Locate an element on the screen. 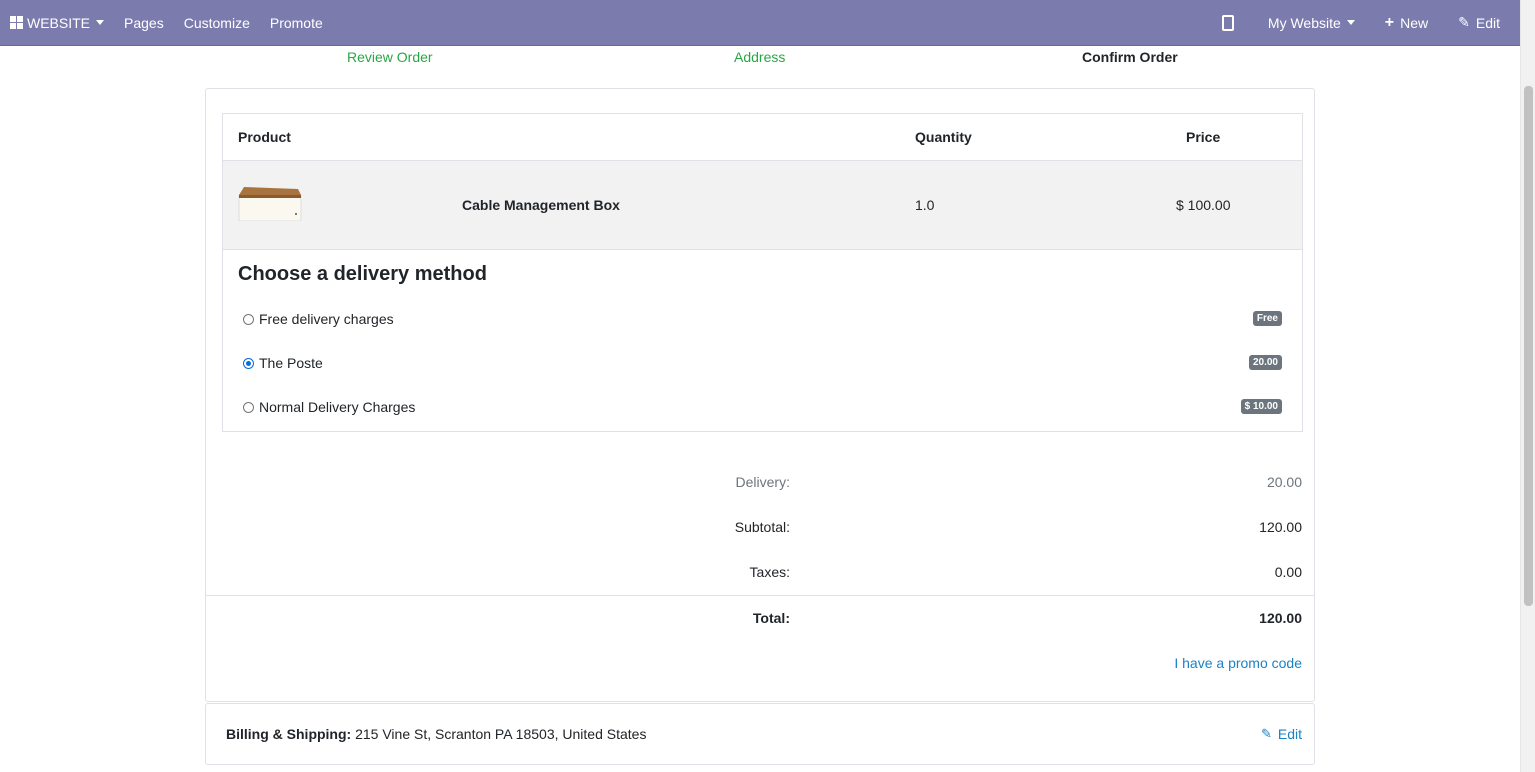 The height and width of the screenshot is (772, 1535). delivery-option-free: Free delivery charges is located at coordinates (318, 319).